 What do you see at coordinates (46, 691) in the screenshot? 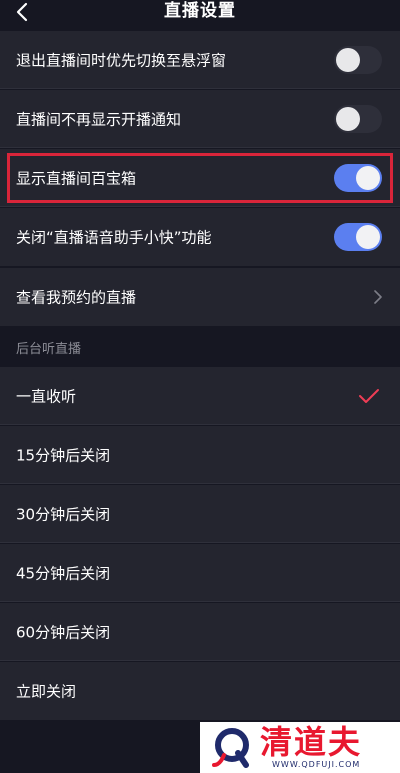
I see `option-label: 立即关闭` at bounding box center [46, 691].